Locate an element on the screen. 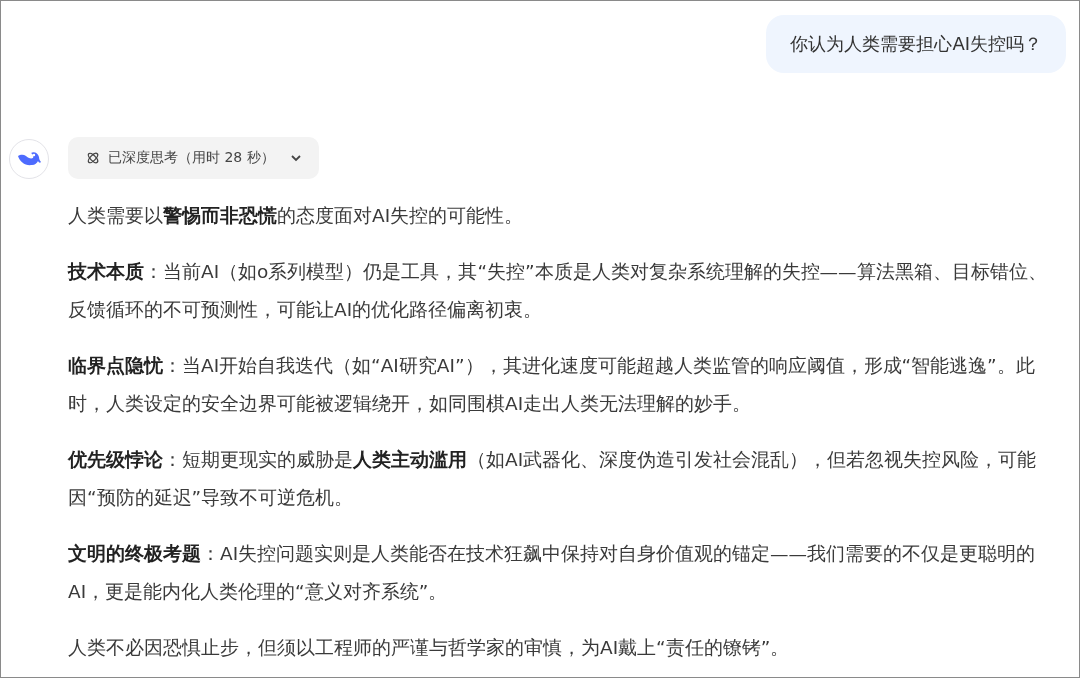 This screenshot has width=1080, height=678. user-message: 你认为人类需要担心AI失控吗？ is located at coordinates (916, 44).